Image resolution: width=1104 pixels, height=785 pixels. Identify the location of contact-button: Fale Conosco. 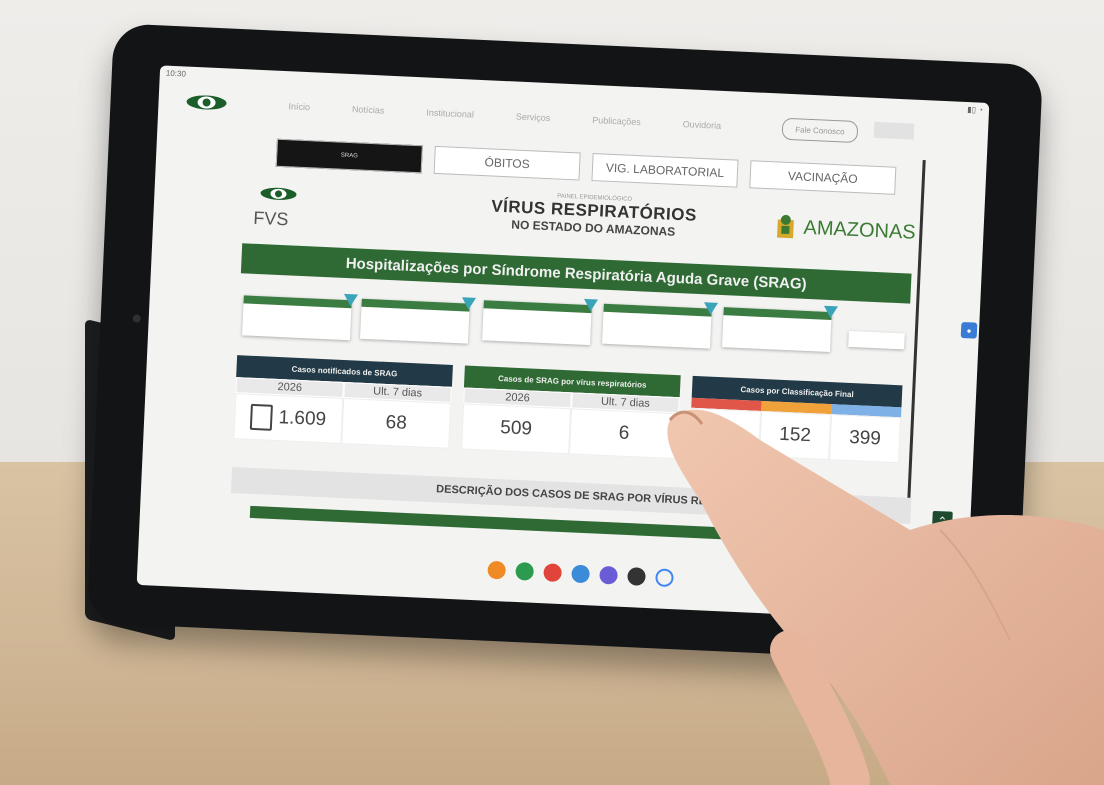
(820, 130).